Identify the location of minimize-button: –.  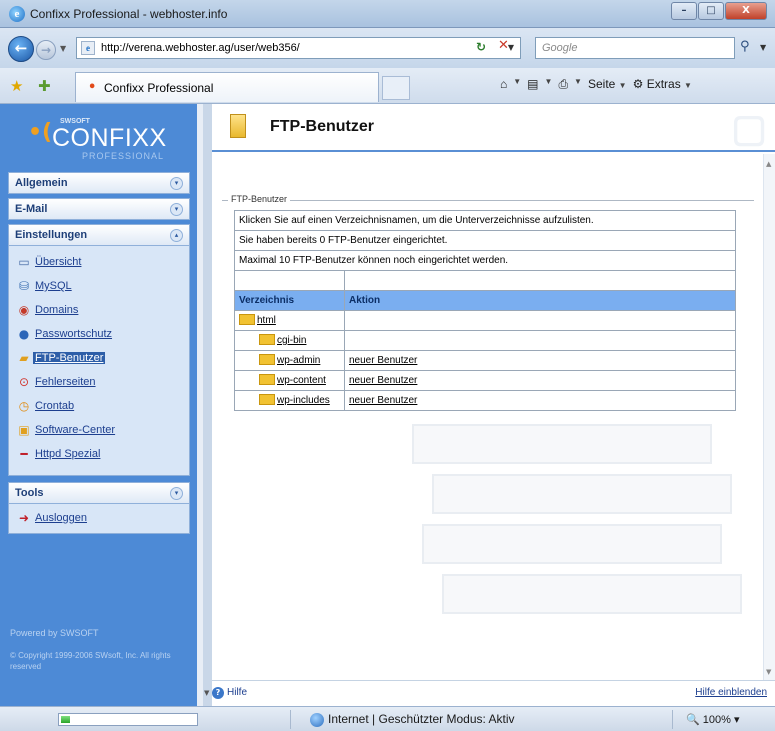
(684, 11).